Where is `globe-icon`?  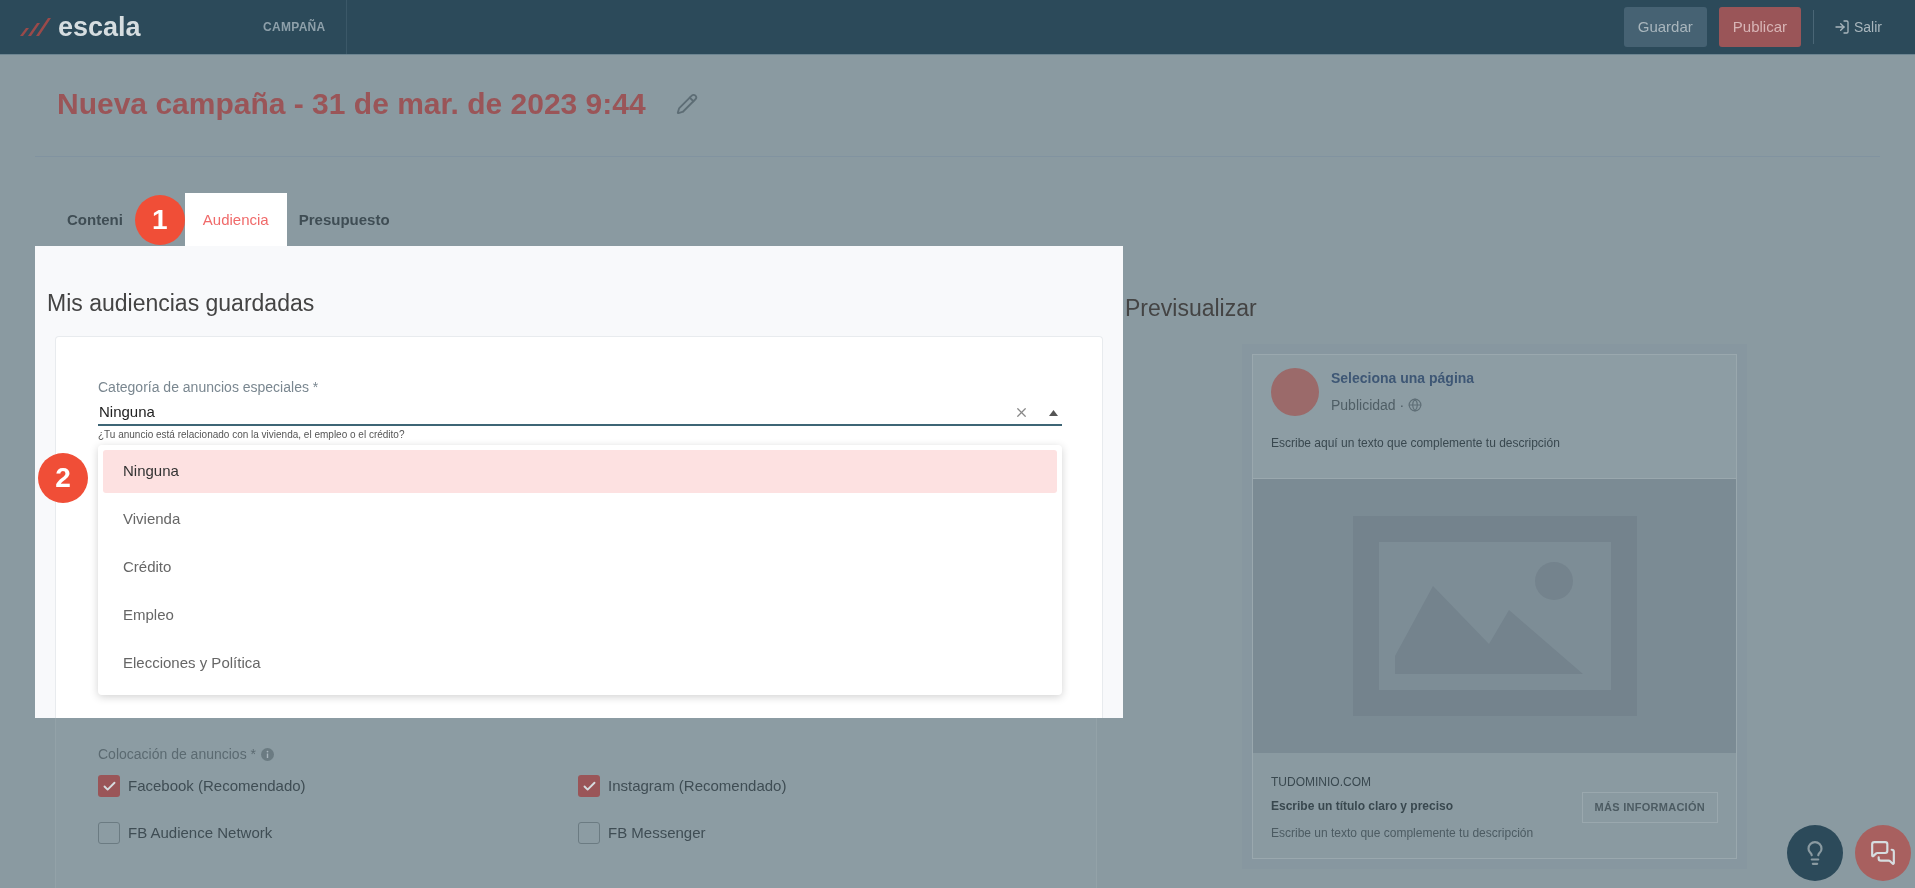
globe-icon is located at coordinates (1415, 405).